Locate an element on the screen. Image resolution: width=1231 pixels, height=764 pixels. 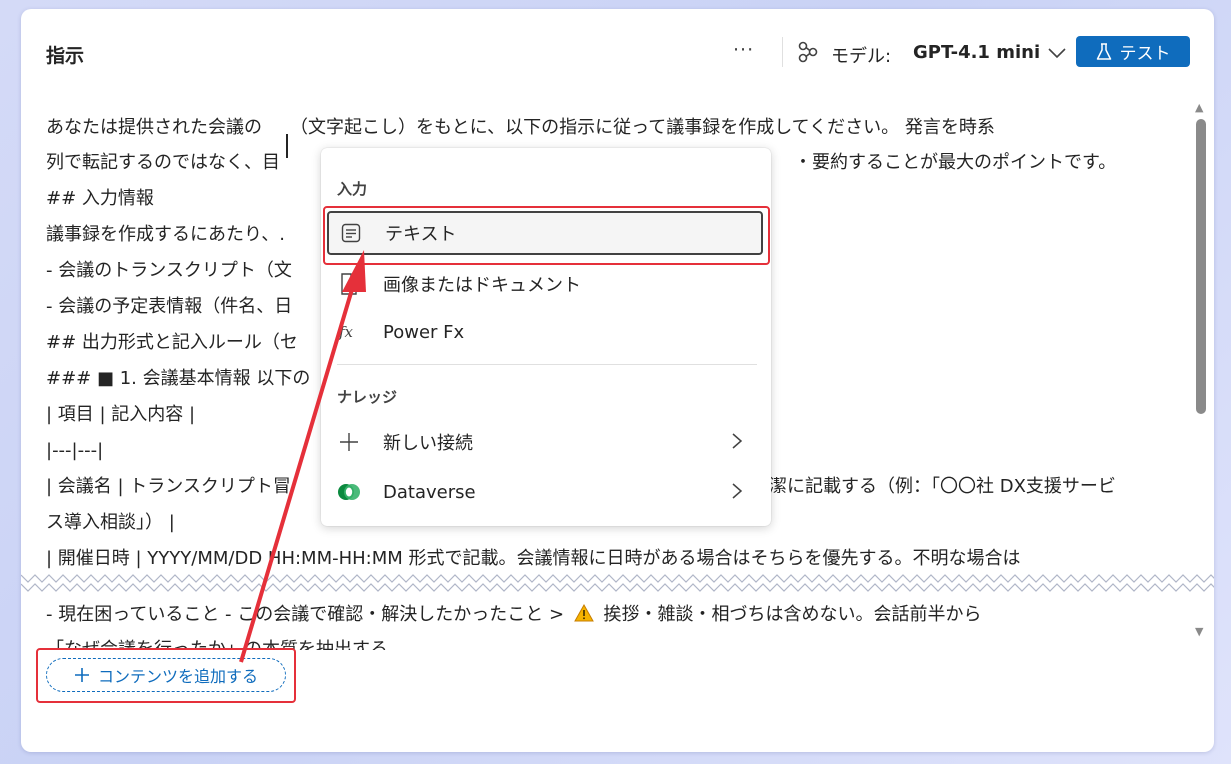
editor-line: ### ■ 1. 会議基本情報 以下の is located at coordinates (178, 378).